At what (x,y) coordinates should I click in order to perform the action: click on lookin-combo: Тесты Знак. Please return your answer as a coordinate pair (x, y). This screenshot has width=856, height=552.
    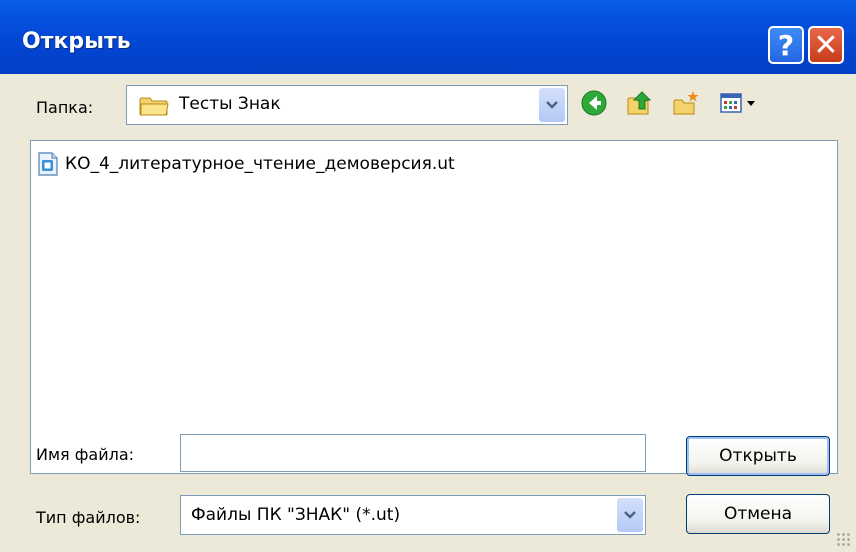
    Looking at the image, I should click on (347, 105).